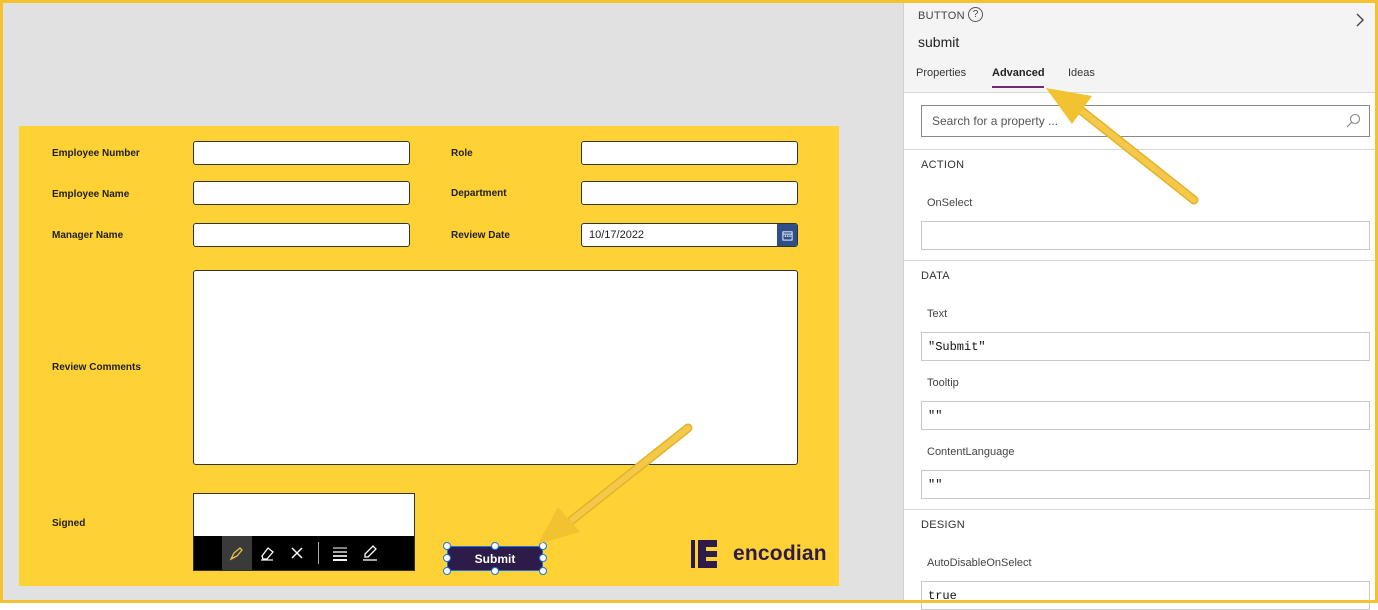 This screenshot has height=610, width=1378. Describe the element at coordinates (267, 553) in the screenshot. I see `eraser-icon` at that location.